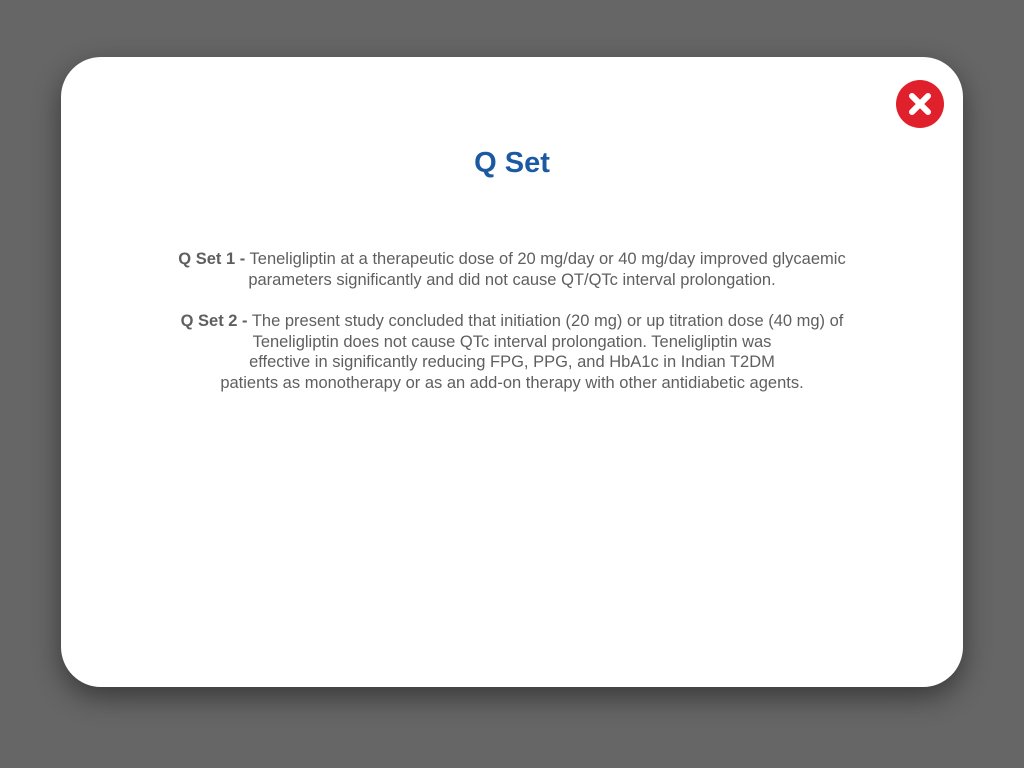 The width and height of the screenshot is (1024, 768). What do you see at coordinates (212, 259) in the screenshot?
I see `q-set-1-label: Q Set 1 -` at bounding box center [212, 259].